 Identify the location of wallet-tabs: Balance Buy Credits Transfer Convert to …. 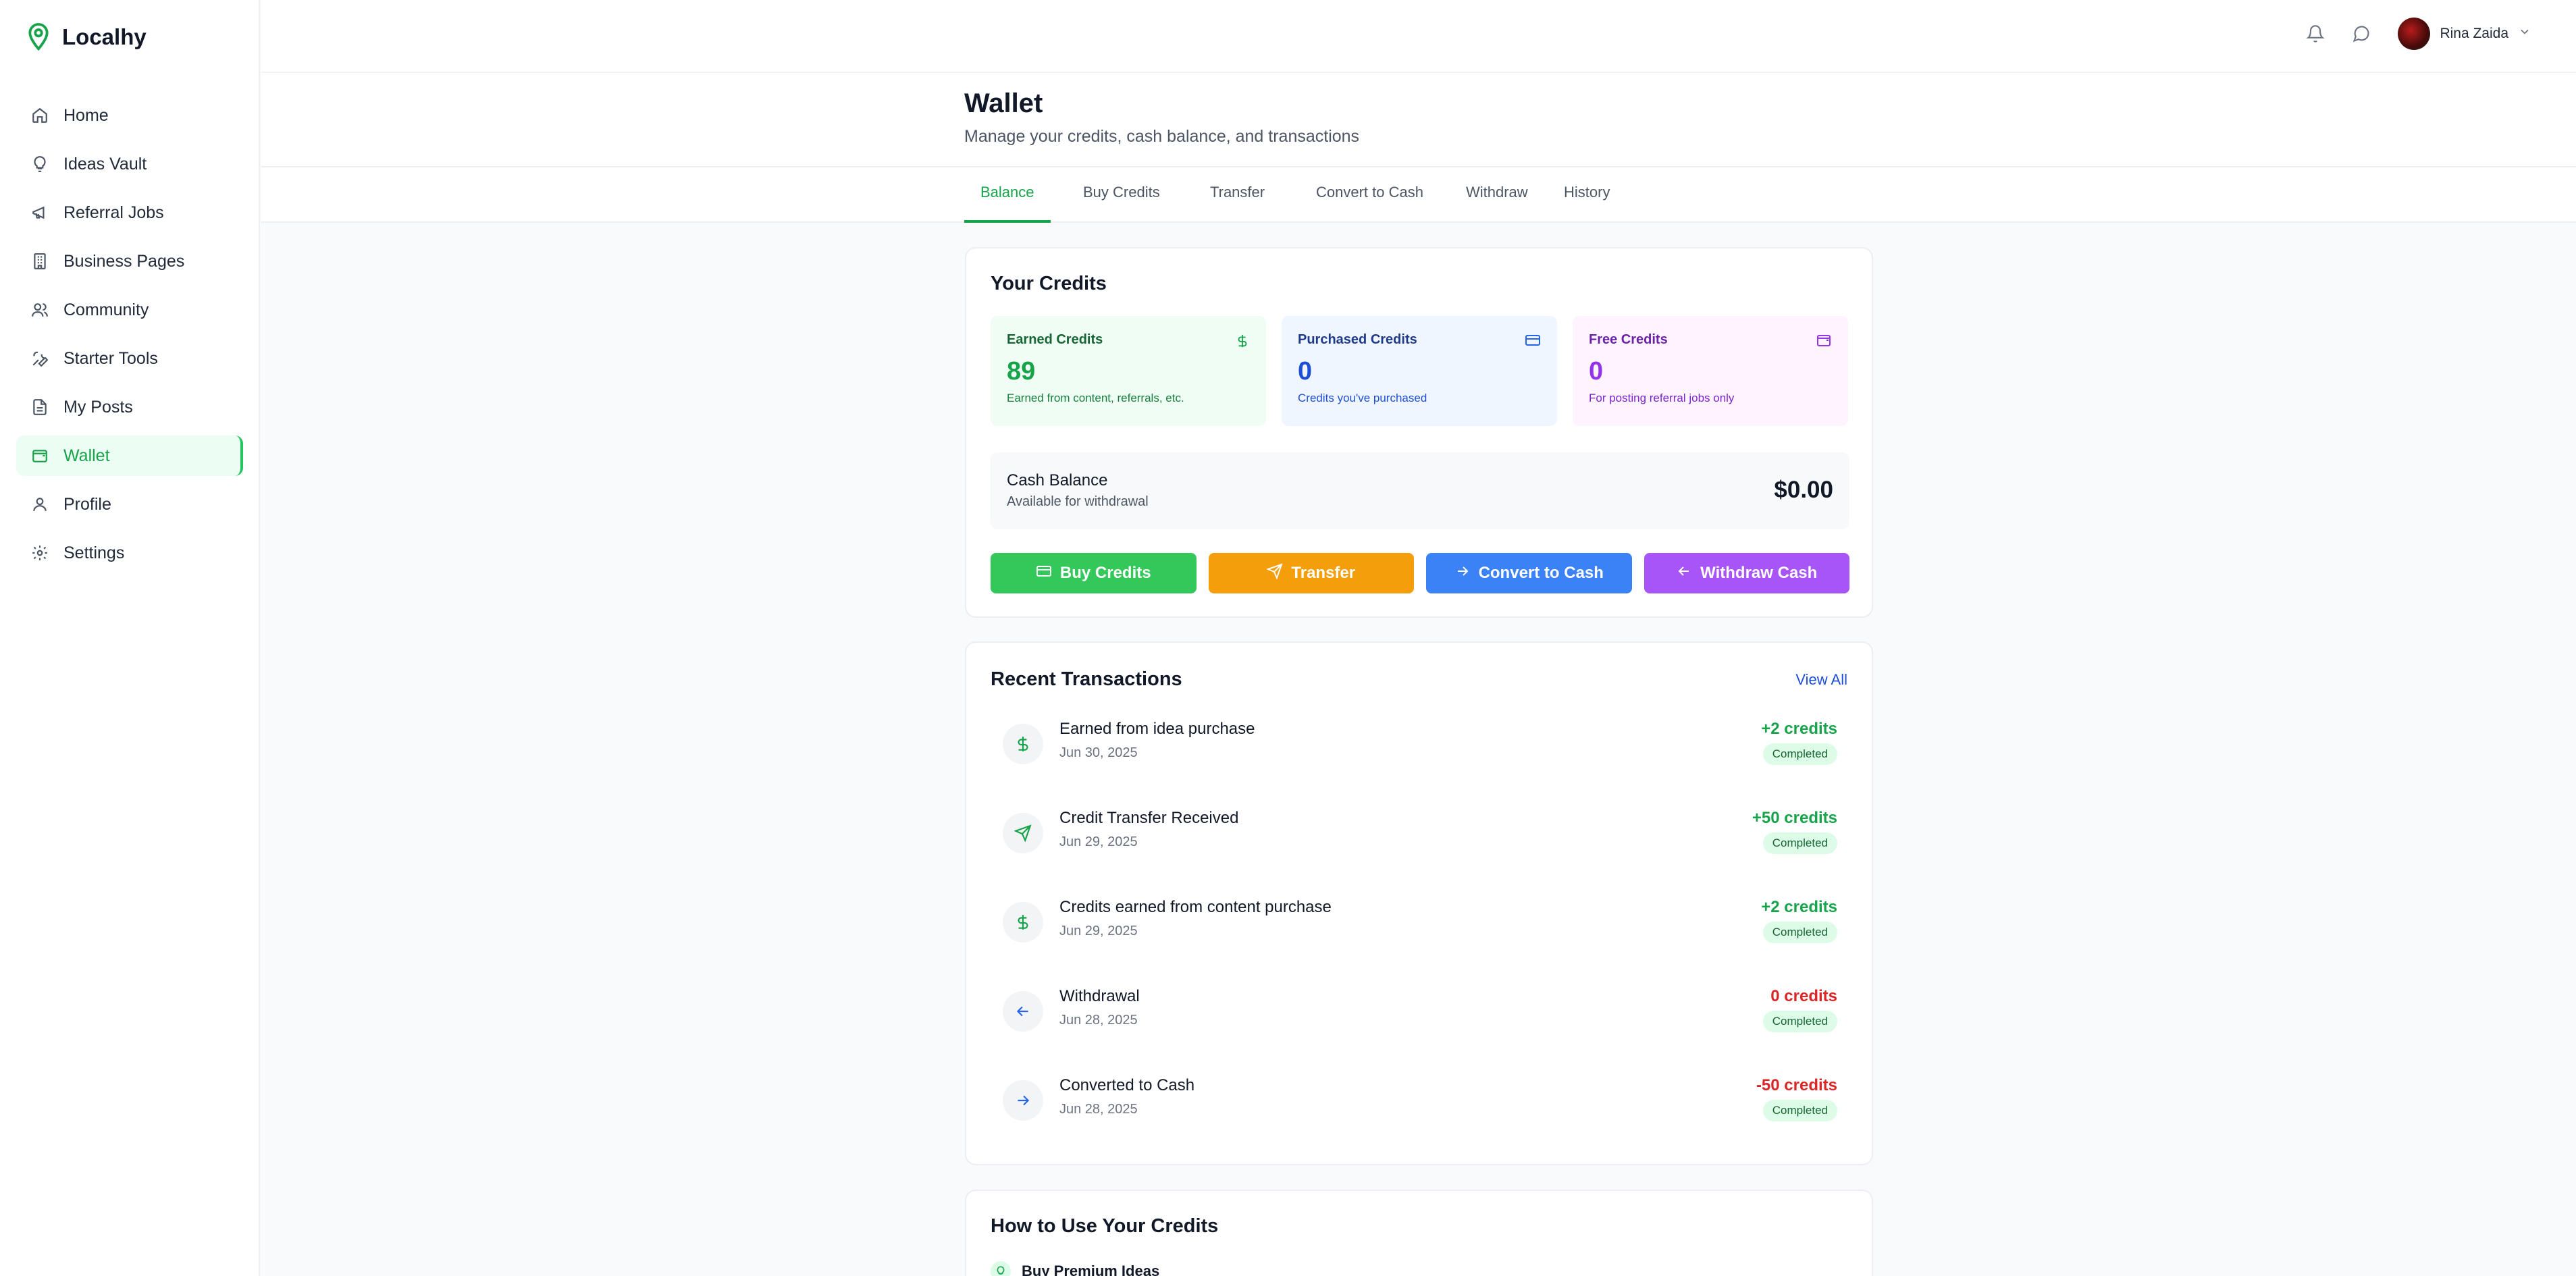
(1418, 195).